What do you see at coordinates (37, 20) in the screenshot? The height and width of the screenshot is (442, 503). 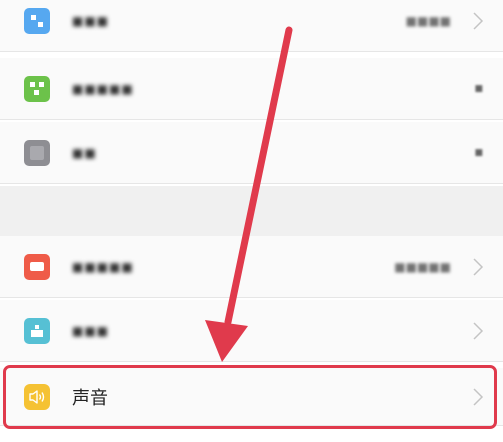 I see `blue-grid-icon` at bounding box center [37, 20].